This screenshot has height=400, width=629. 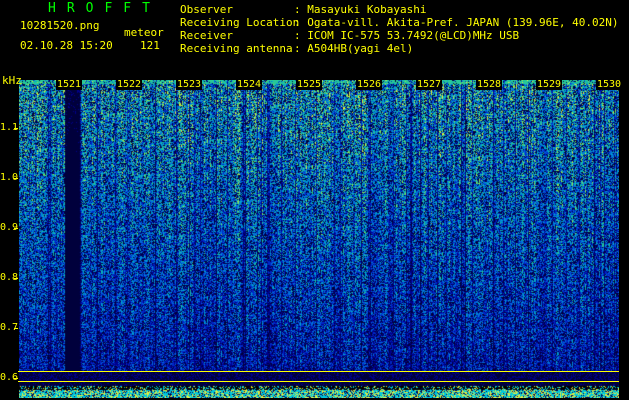 What do you see at coordinates (144, 32) in the screenshot?
I see `mode-label: meteor` at bounding box center [144, 32].